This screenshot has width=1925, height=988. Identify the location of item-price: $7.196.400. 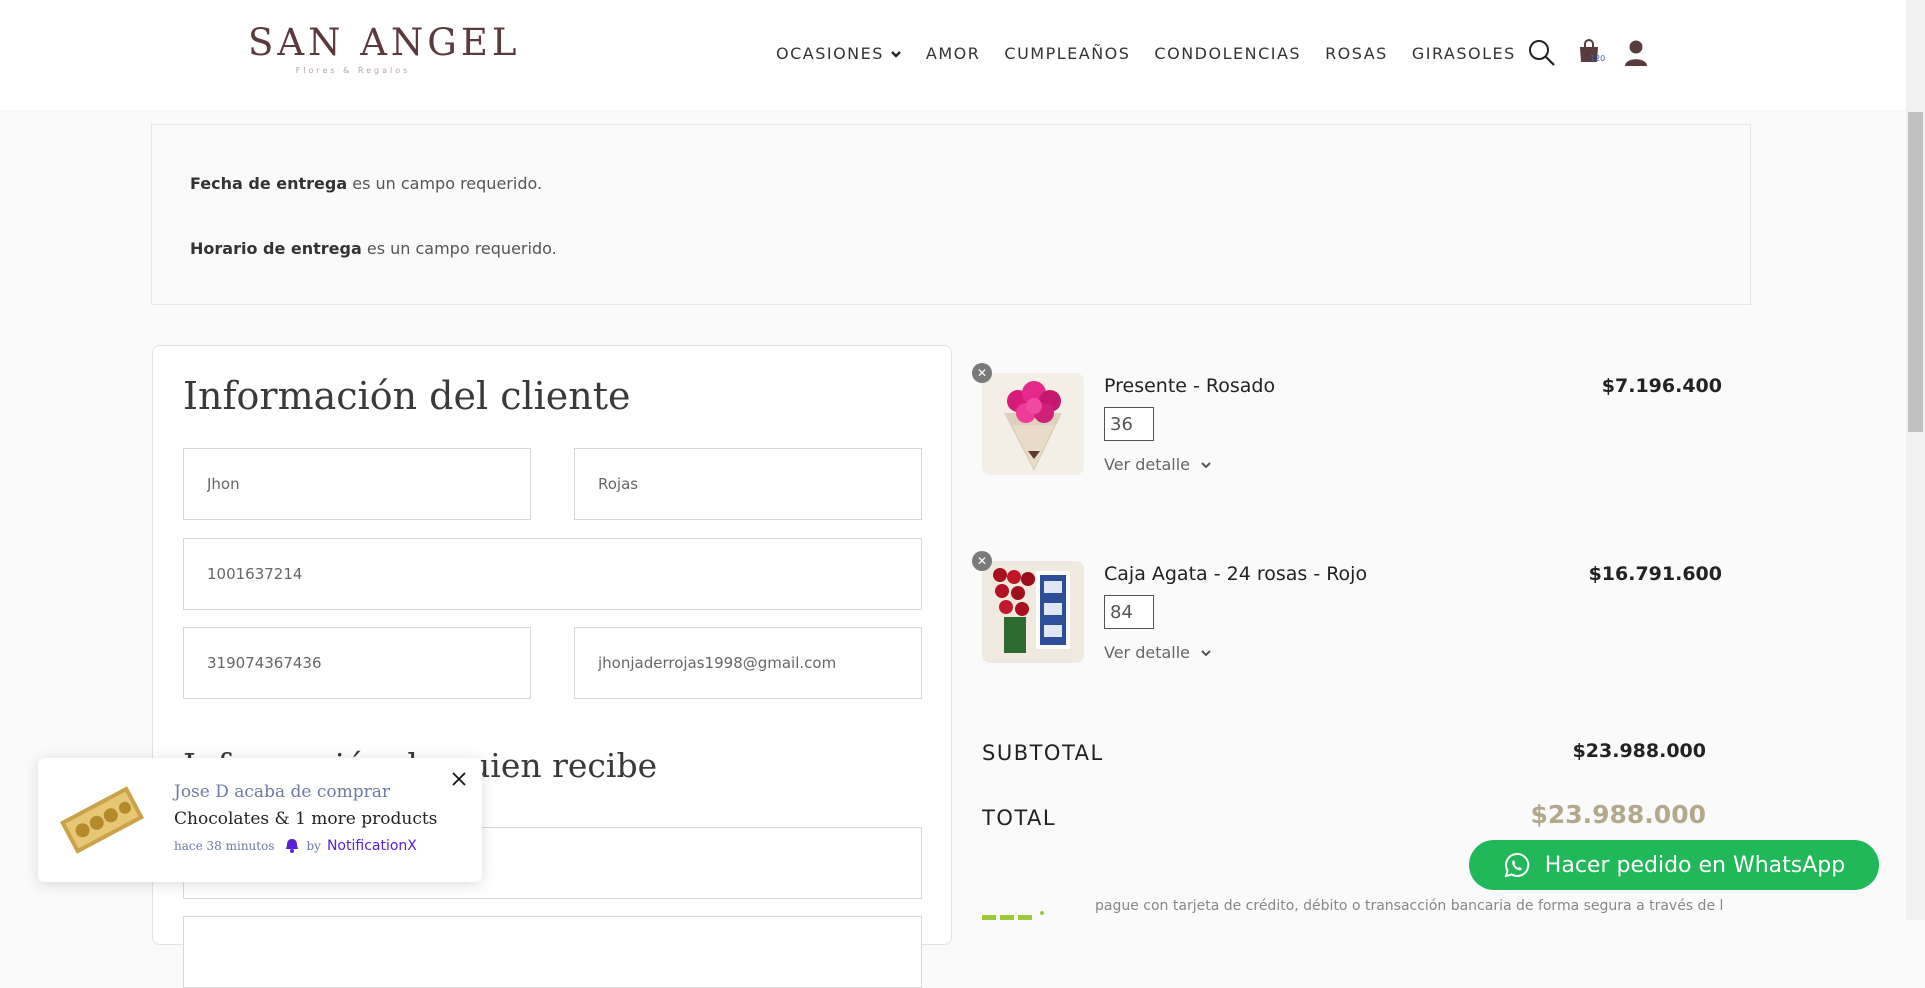
(1661, 386).